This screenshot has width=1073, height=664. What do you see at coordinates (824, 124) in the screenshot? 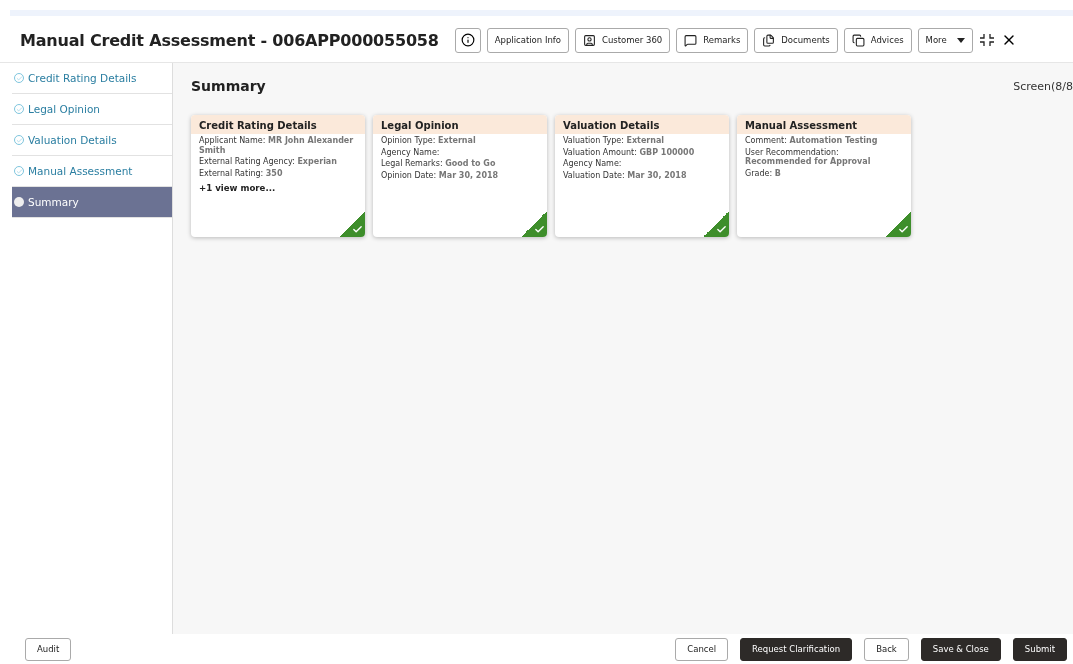
I see `card-title: Manual Assessment` at bounding box center [824, 124].